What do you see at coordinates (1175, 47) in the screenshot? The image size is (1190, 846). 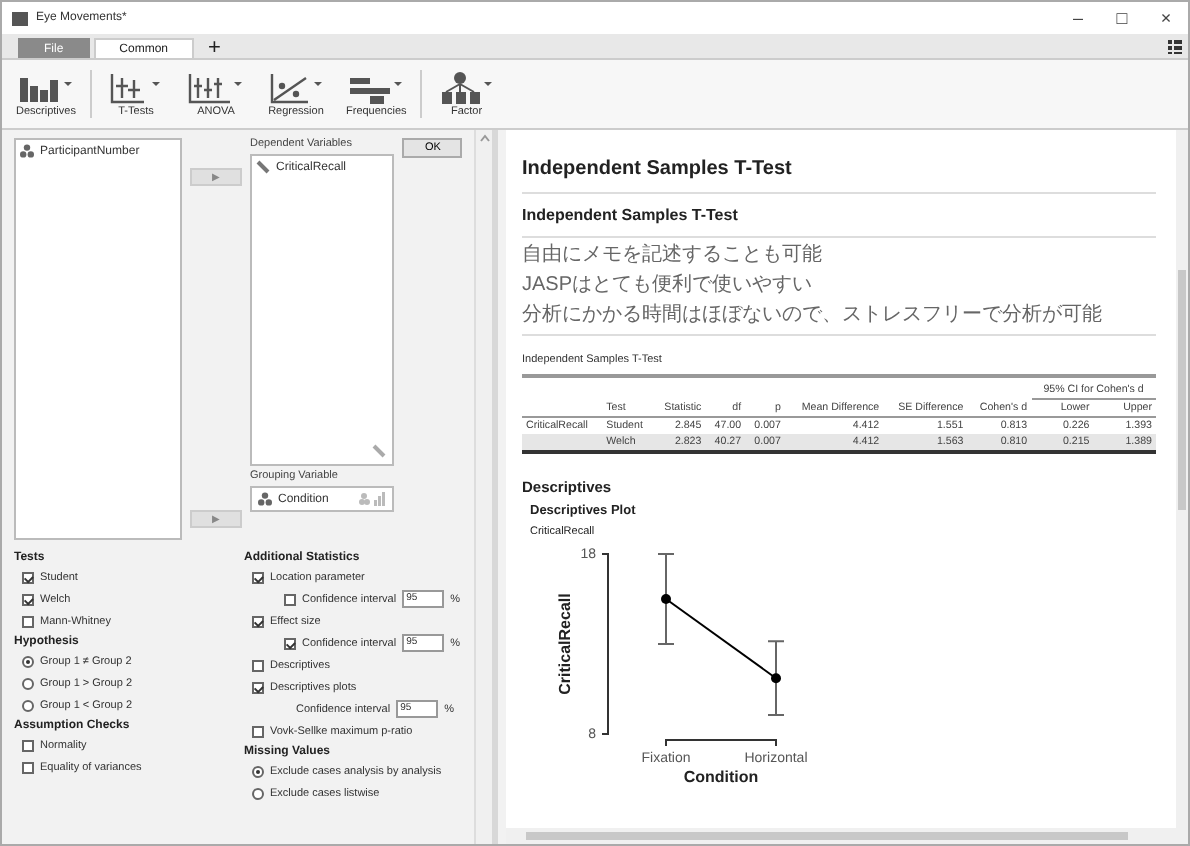 I see `list-icon` at bounding box center [1175, 47].